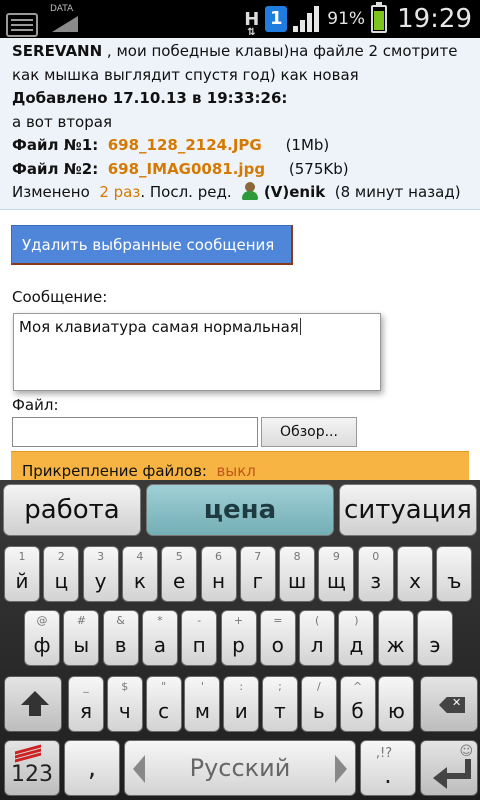  What do you see at coordinates (379, 17) in the screenshot?
I see `battery-icon` at bounding box center [379, 17].